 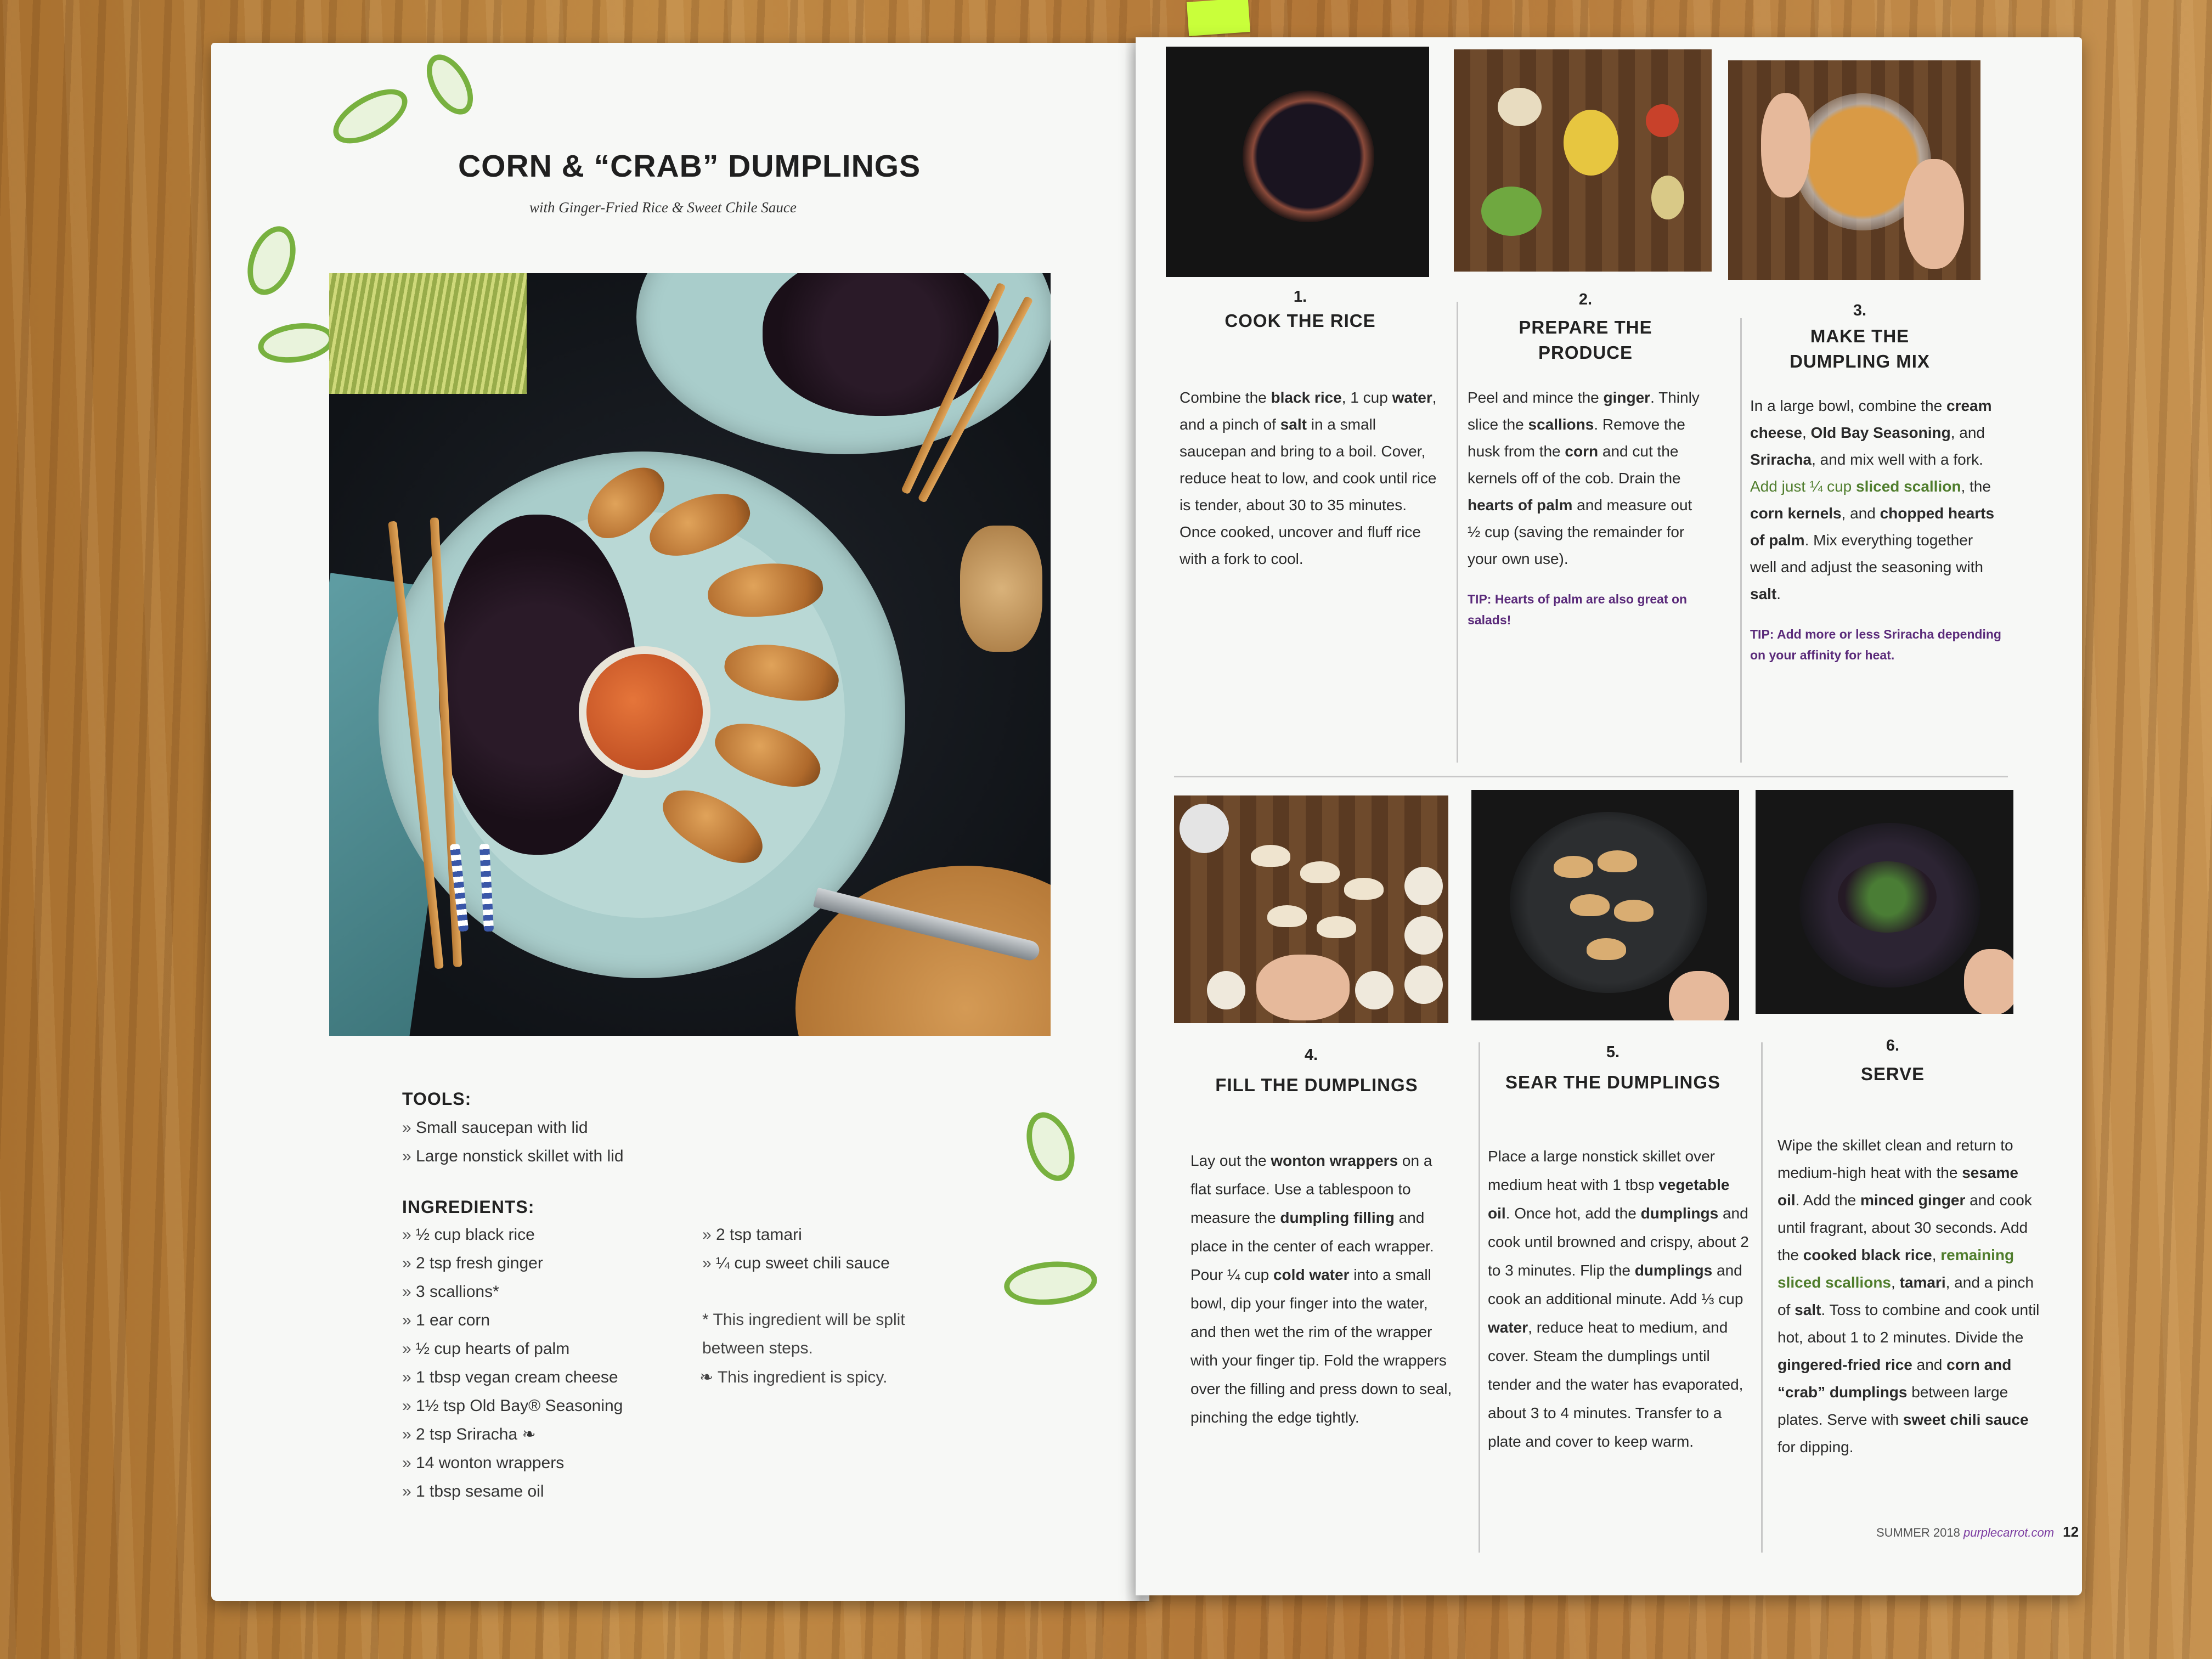 I want to click on page-footer: SUMMER 2018 purplecarrot.com 12, so click(x=1978, y=1532).